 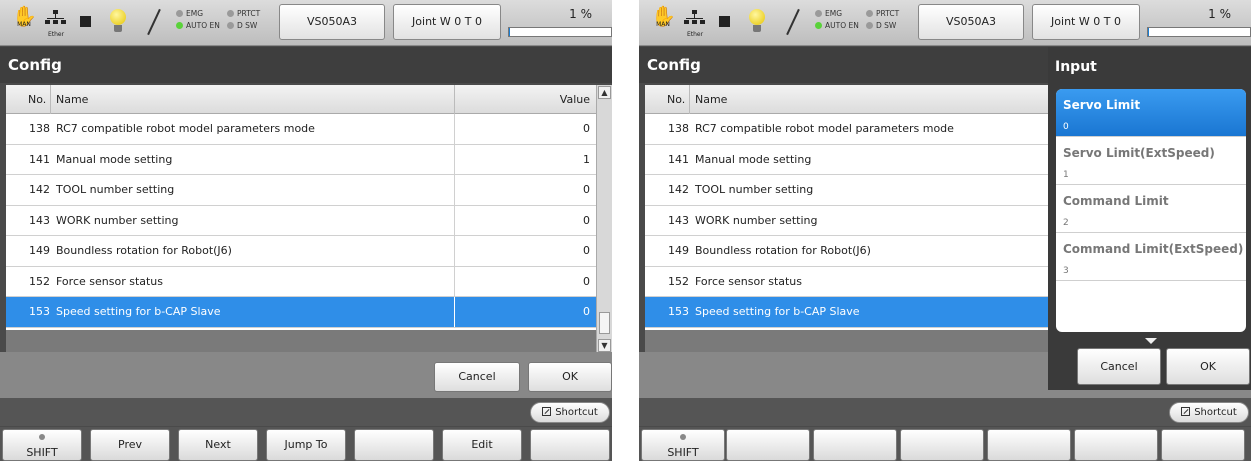 What do you see at coordinates (1151, 113) in the screenshot?
I see `input-option: Servo Limit 0` at bounding box center [1151, 113].